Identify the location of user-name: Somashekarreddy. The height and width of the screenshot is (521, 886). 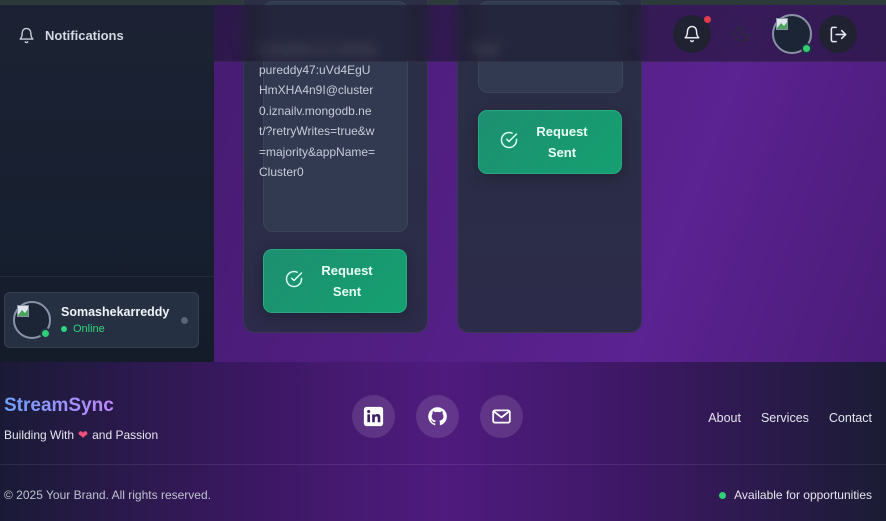
(115, 312).